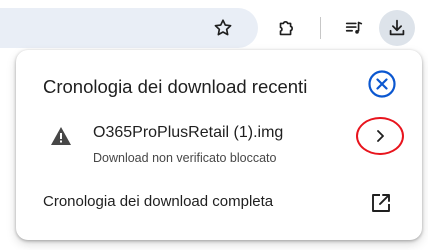 This screenshot has width=428, height=250. I want to click on bookmark-star-button, so click(223, 28).